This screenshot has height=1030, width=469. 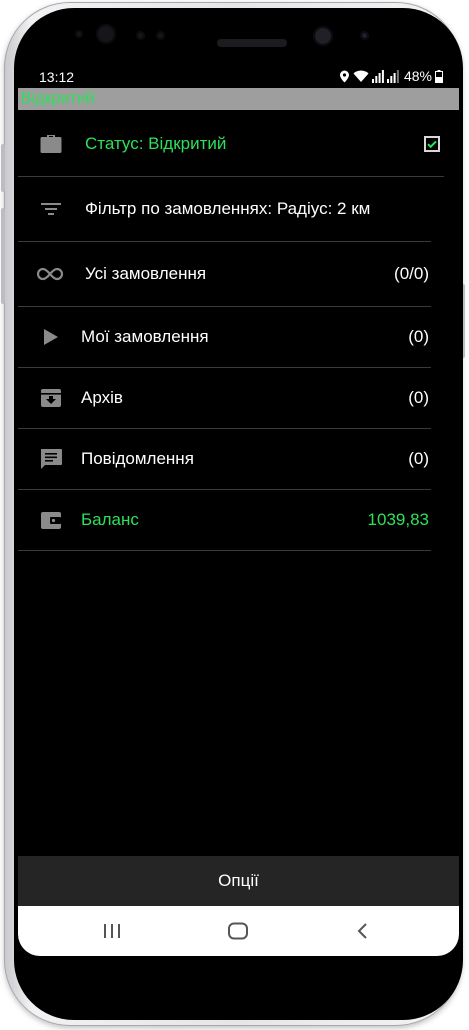 I want to click on status-checkbox, so click(x=432, y=144).